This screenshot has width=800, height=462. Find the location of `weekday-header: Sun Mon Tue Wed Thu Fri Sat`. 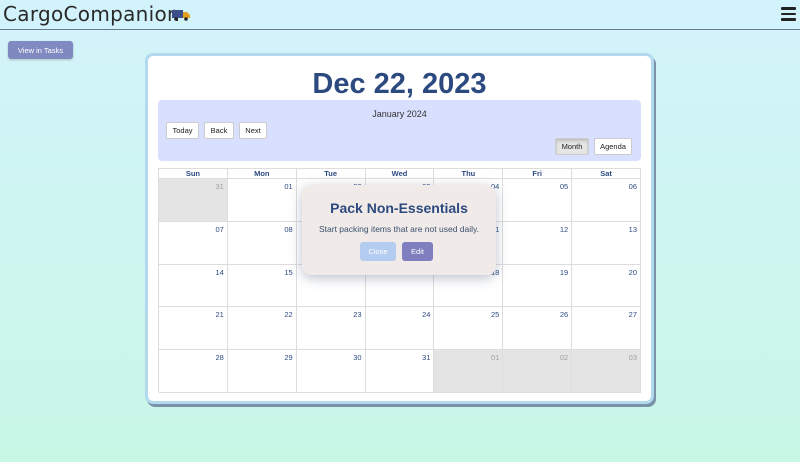

weekday-header: Sun Mon Tue Wed Thu Fri Sat is located at coordinates (400, 174).